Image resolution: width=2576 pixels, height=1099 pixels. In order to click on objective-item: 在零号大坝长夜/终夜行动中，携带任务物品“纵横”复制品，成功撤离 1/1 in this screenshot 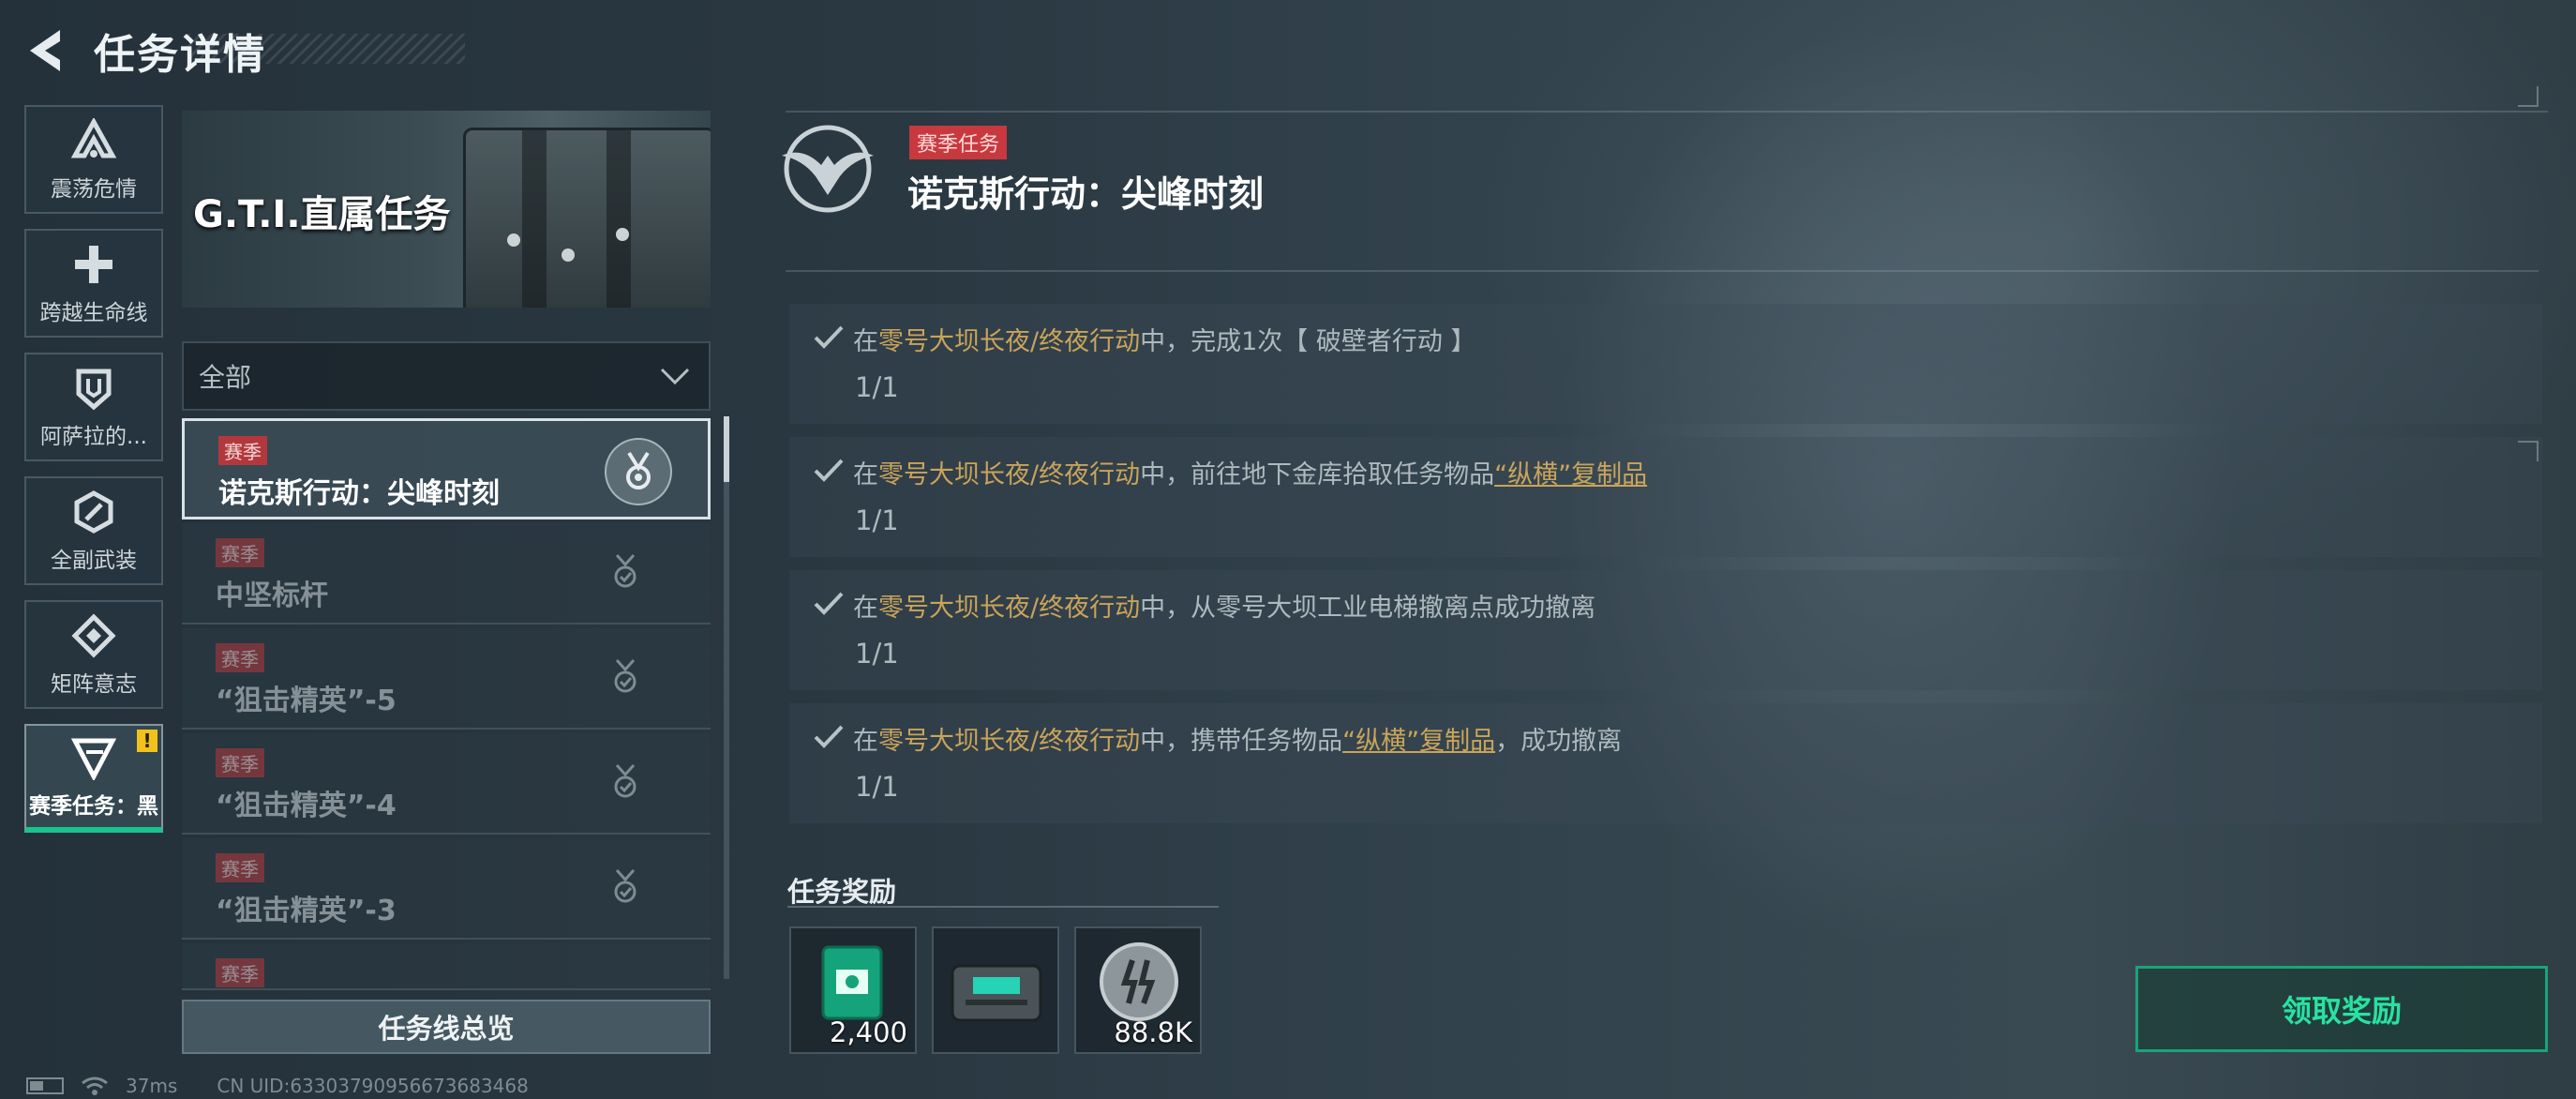, I will do `click(1666, 763)`.